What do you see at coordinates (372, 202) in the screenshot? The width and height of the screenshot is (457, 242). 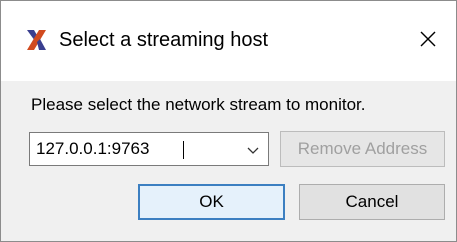 I see `cancel-button: Cancel` at bounding box center [372, 202].